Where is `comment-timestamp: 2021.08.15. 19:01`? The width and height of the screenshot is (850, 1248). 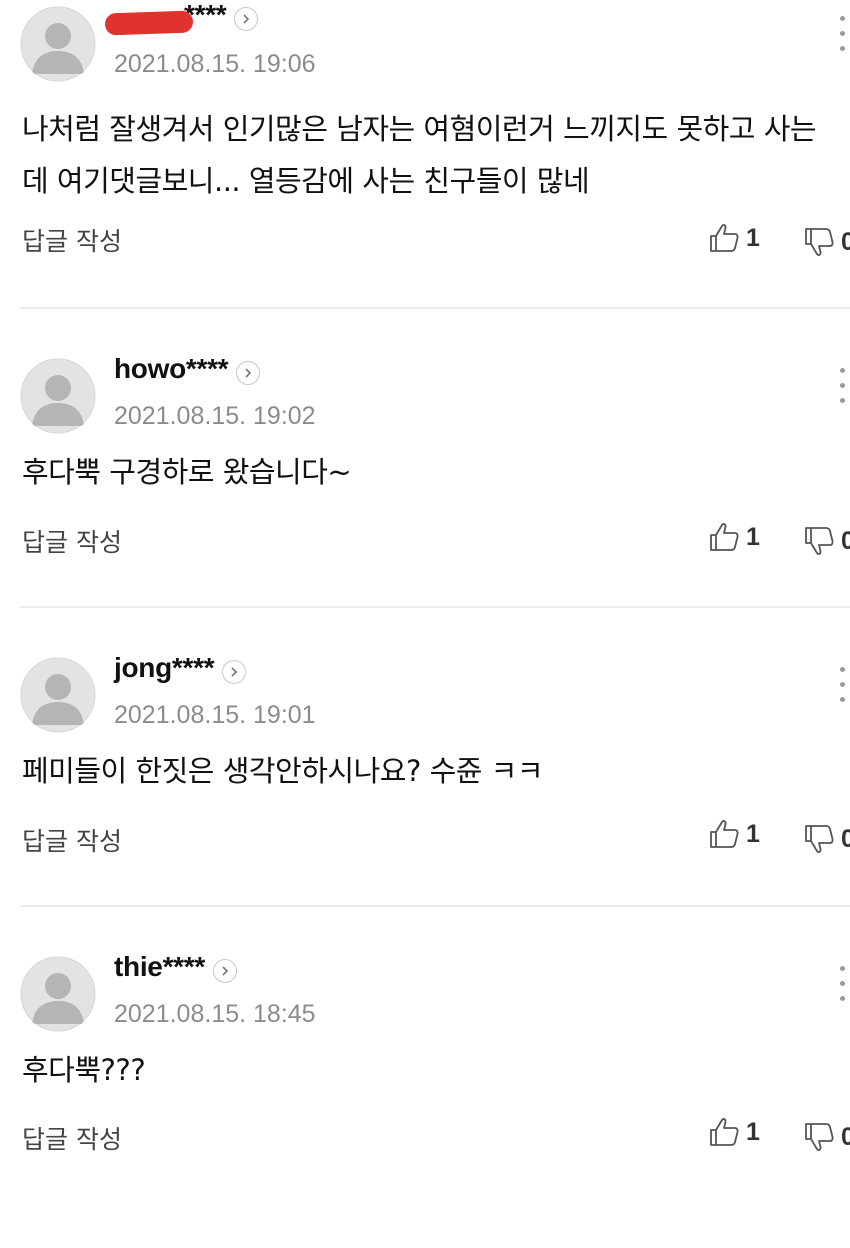 comment-timestamp: 2021.08.15. 19:01 is located at coordinates (215, 715).